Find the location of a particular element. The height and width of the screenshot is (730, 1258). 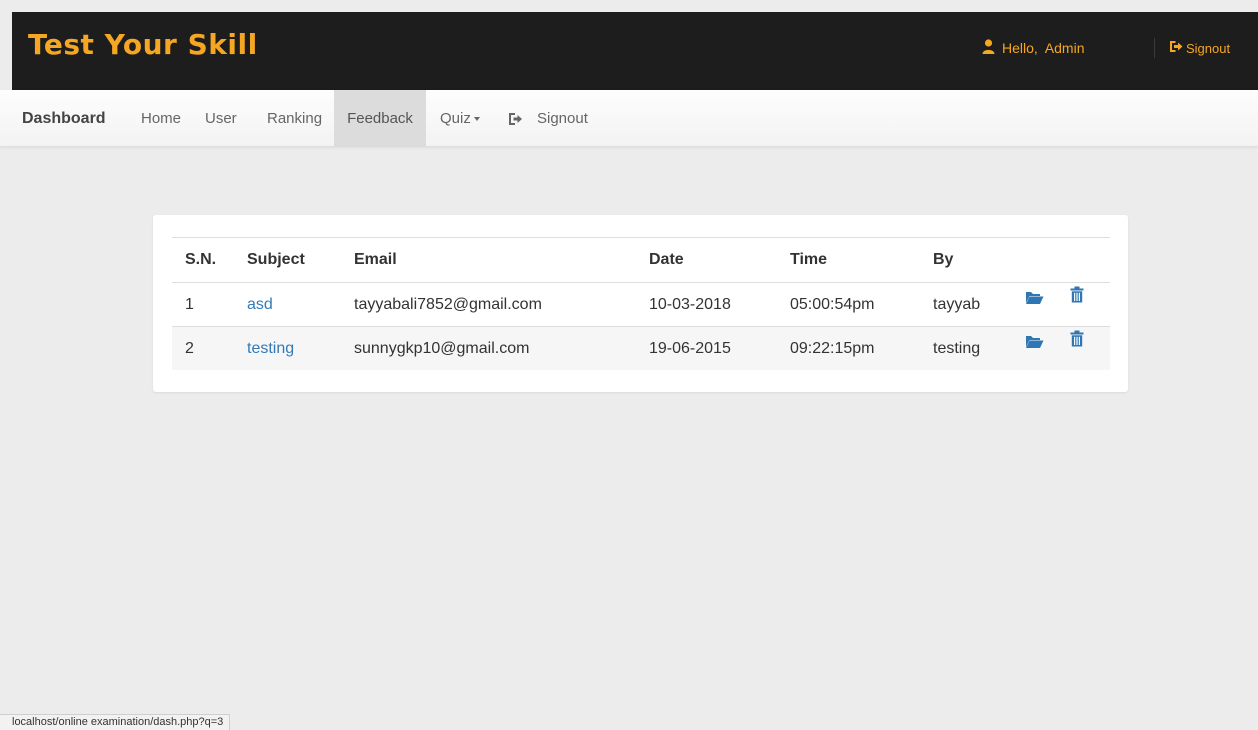

cell-date: 10-03-2018 is located at coordinates (690, 304).